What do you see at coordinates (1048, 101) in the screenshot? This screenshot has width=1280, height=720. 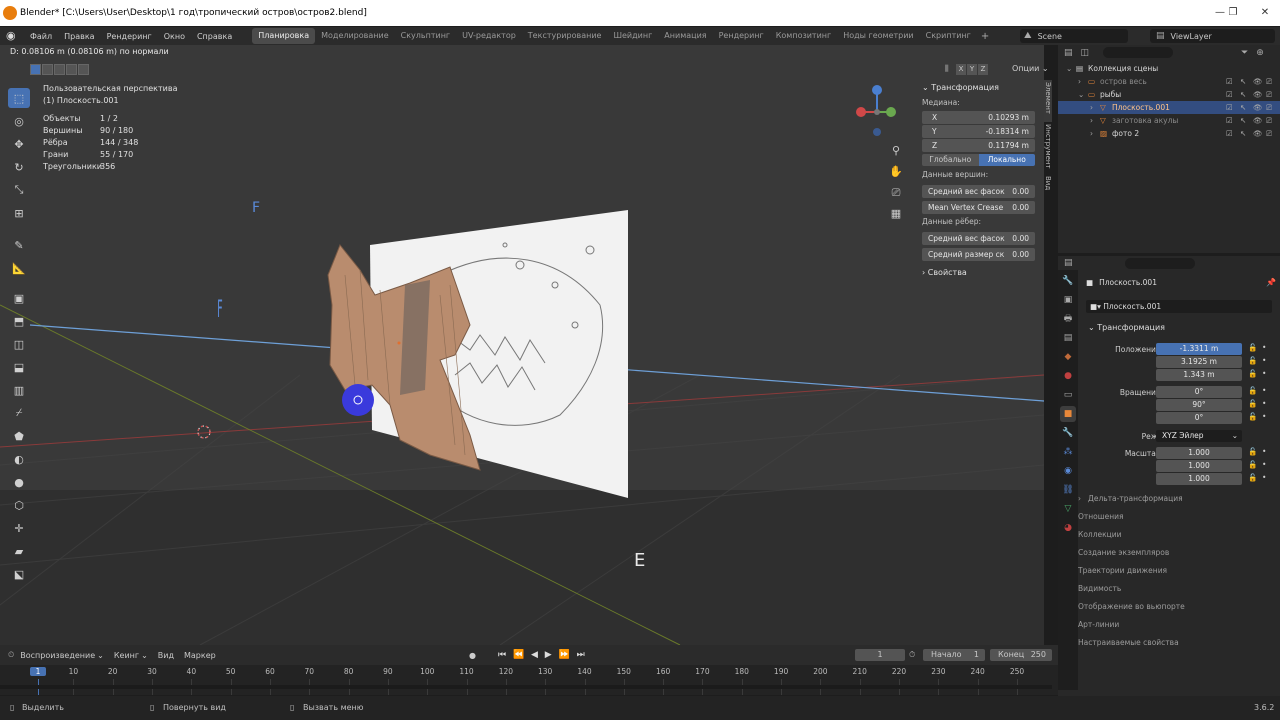 I see `tab-item: Элемент` at bounding box center [1048, 101].